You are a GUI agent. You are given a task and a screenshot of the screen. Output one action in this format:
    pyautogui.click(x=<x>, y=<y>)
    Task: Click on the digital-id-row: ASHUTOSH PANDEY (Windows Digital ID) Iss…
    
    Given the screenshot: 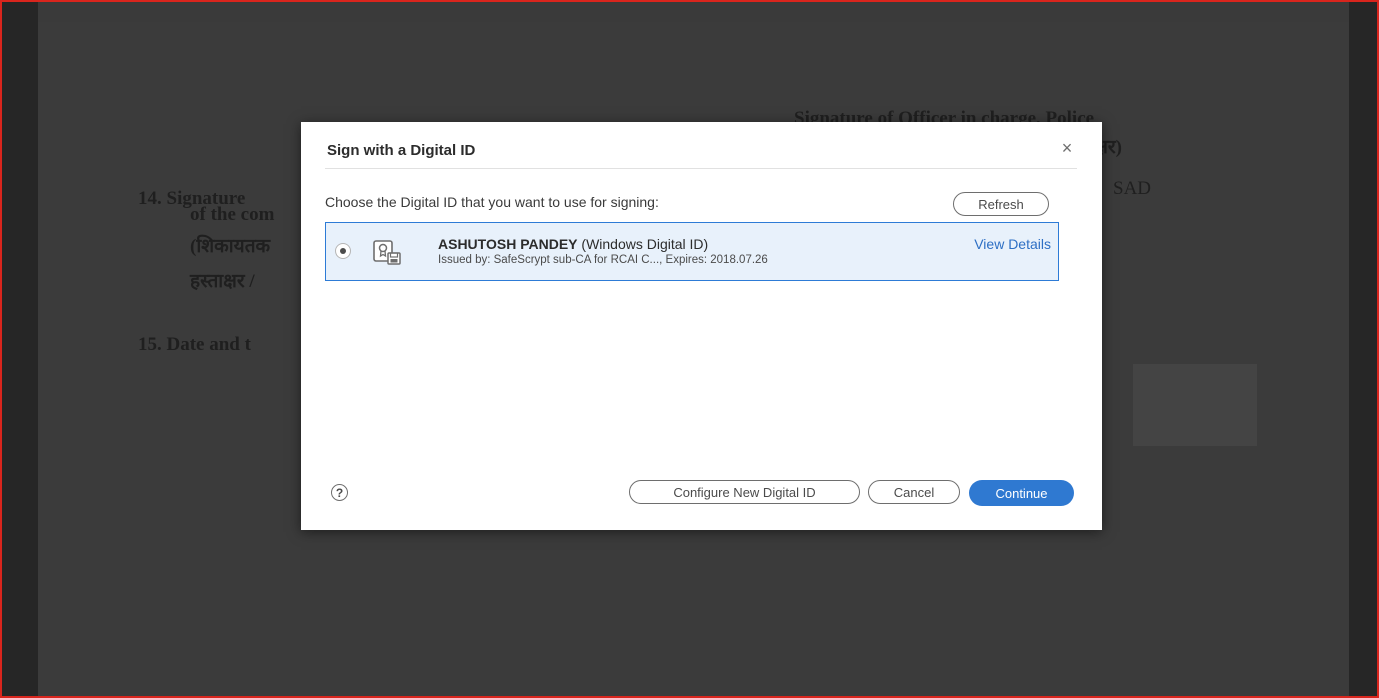 What is the action you would take?
    pyautogui.click(x=692, y=251)
    